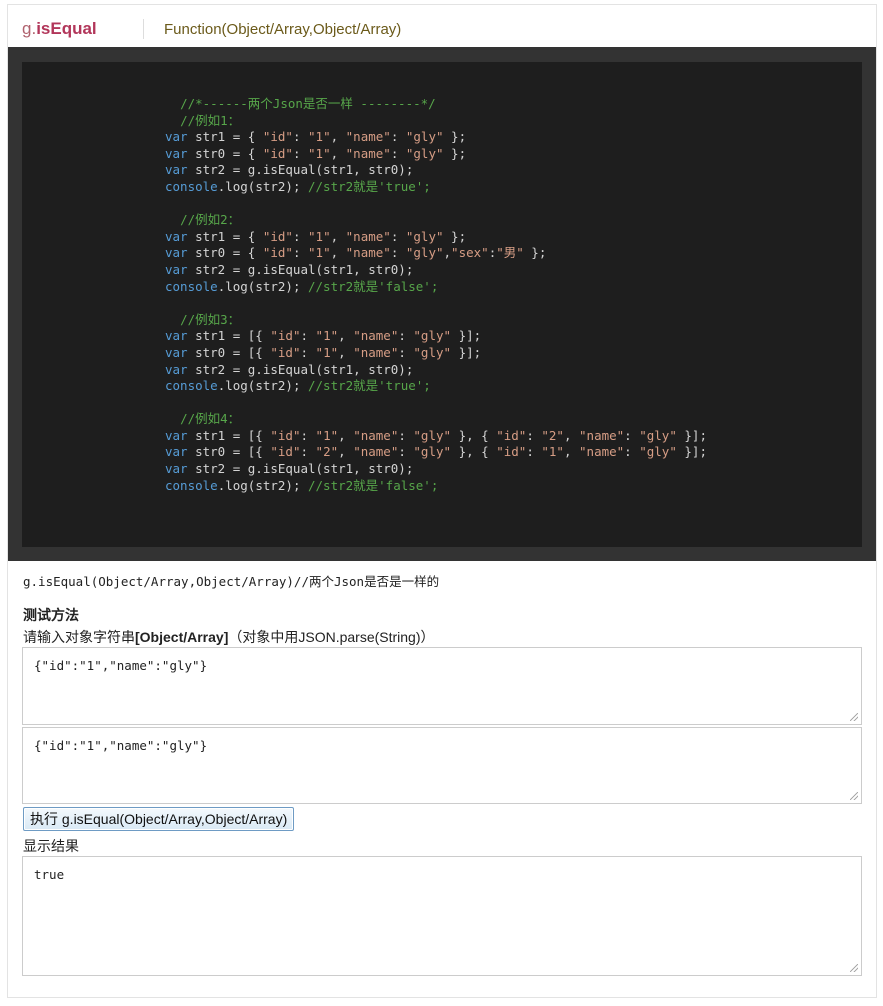 This screenshot has height=1006, width=883. What do you see at coordinates (442, 916) in the screenshot?
I see `result-output: true` at bounding box center [442, 916].